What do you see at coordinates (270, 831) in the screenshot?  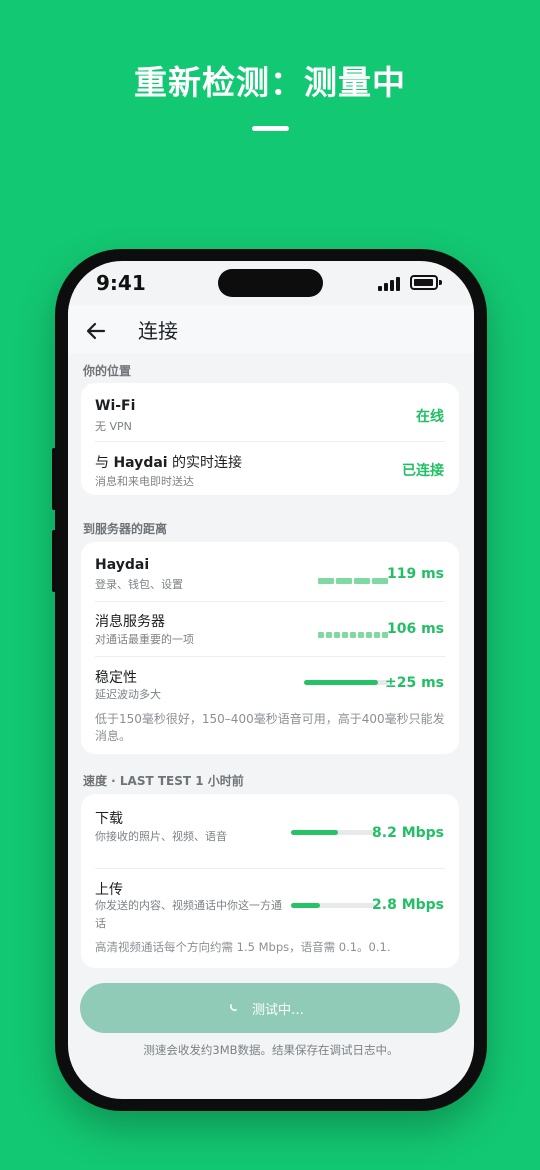 I see `row-download: 下载 你接收的照片、视频、语音 8.2 Mbps` at bounding box center [270, 831].